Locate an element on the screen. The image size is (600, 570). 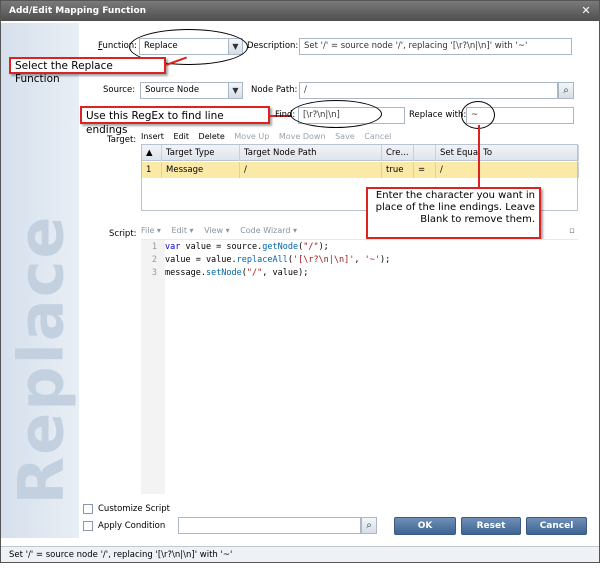
cell-set-equal-to: / is located at coordinates (507, 170).